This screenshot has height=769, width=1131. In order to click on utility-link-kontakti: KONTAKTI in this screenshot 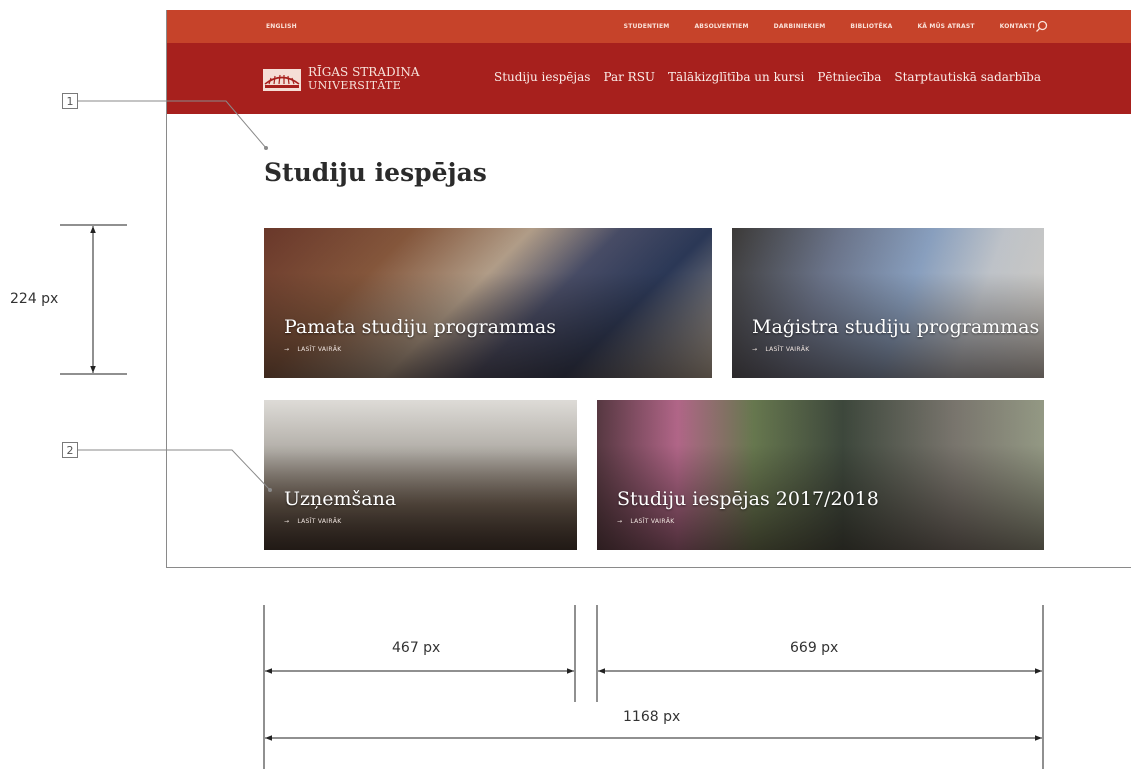, I will do `click(1017, 26)`.